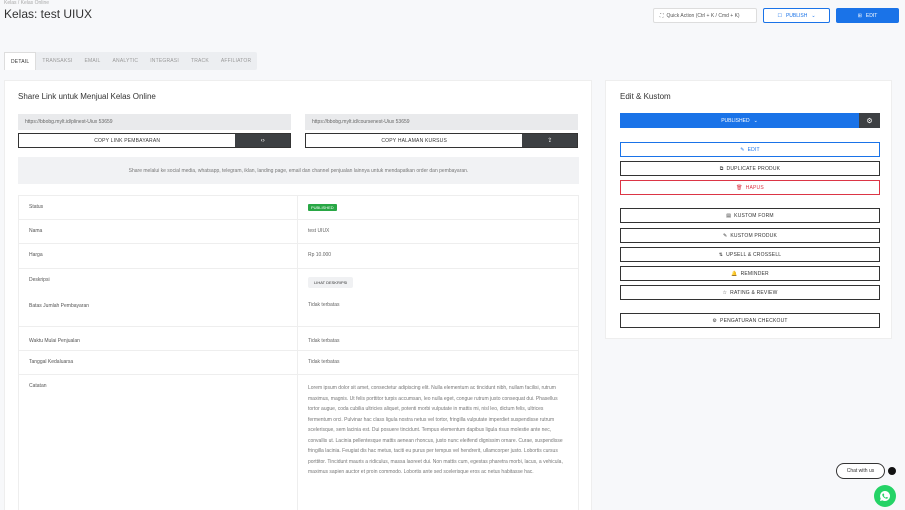 The height and width of the screenshot is (510, 905). I want to click on copy-course-row: COPY HALAMAN KURSUS ⇪, so click(441, 140).